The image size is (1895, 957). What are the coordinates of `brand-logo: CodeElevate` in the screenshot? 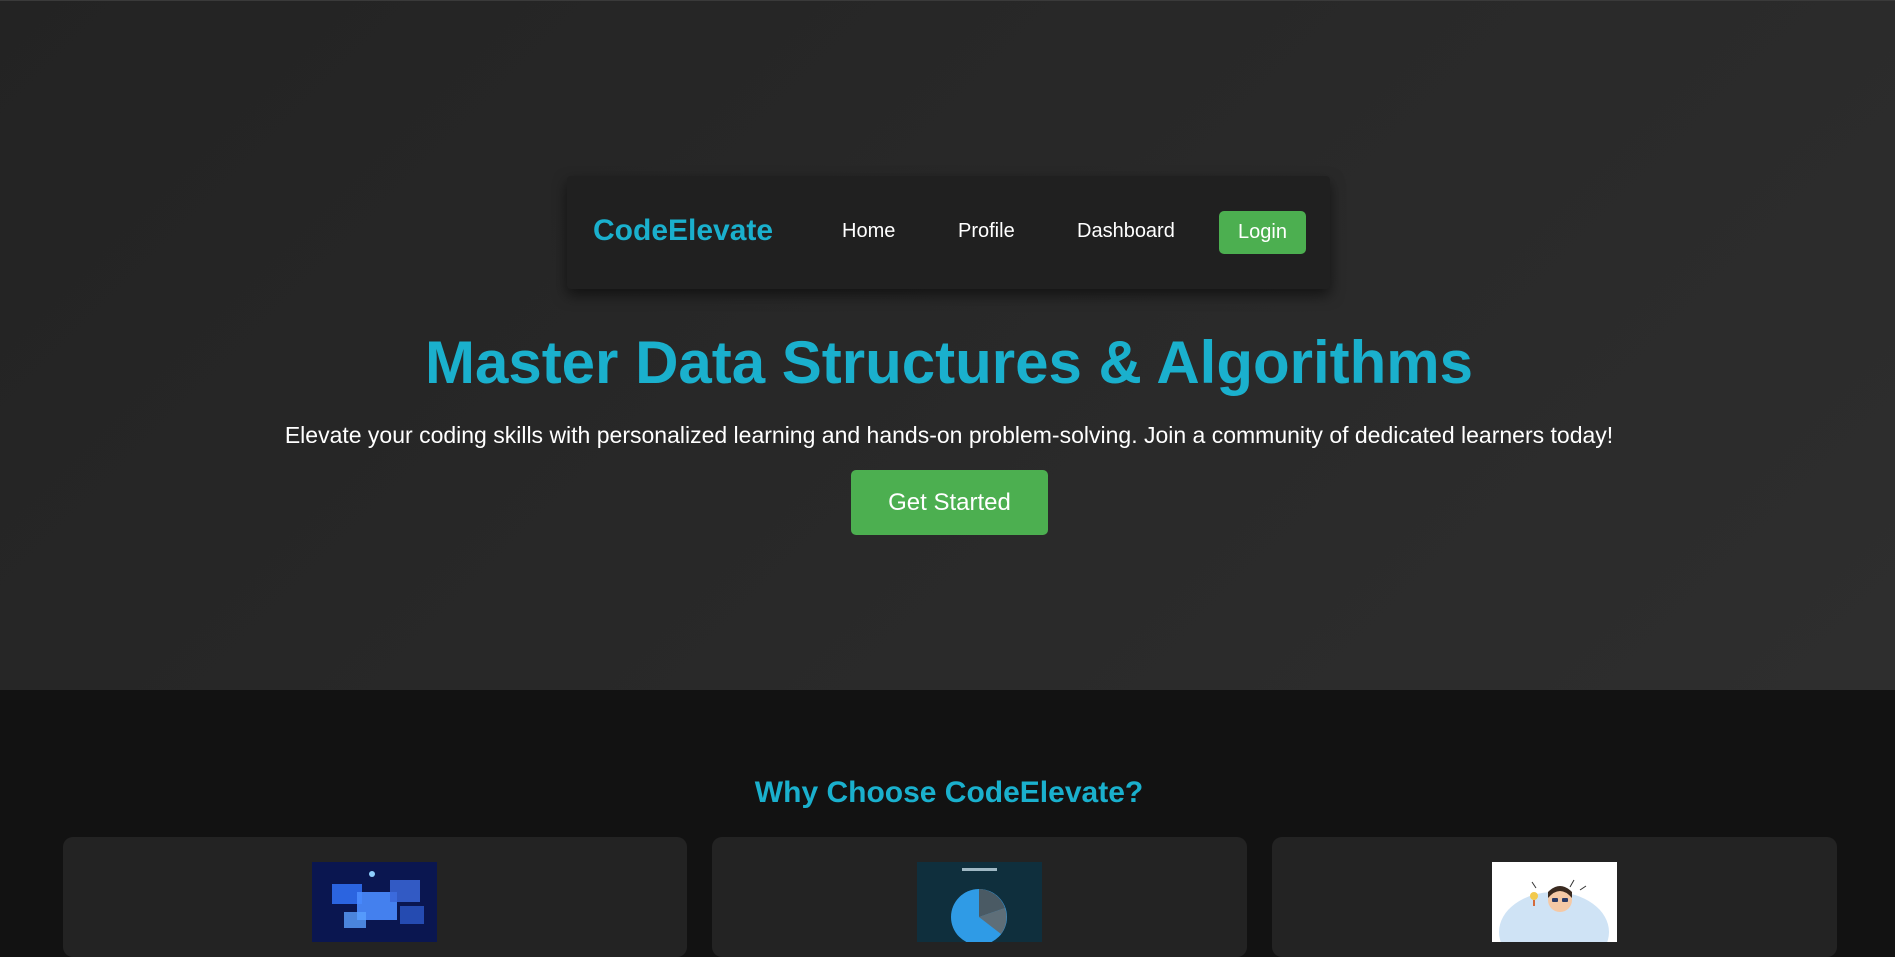 It's located at (683, 231).